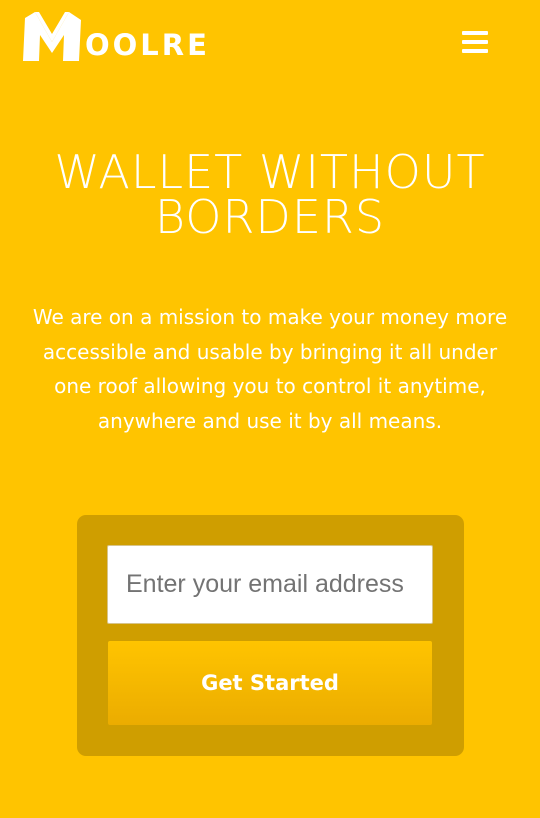 The width and height of the screenshot is (540, 818). Describe the element at coordinates (270, 683) in the screenshot. I see `get-started-button: Get Started` at that location.